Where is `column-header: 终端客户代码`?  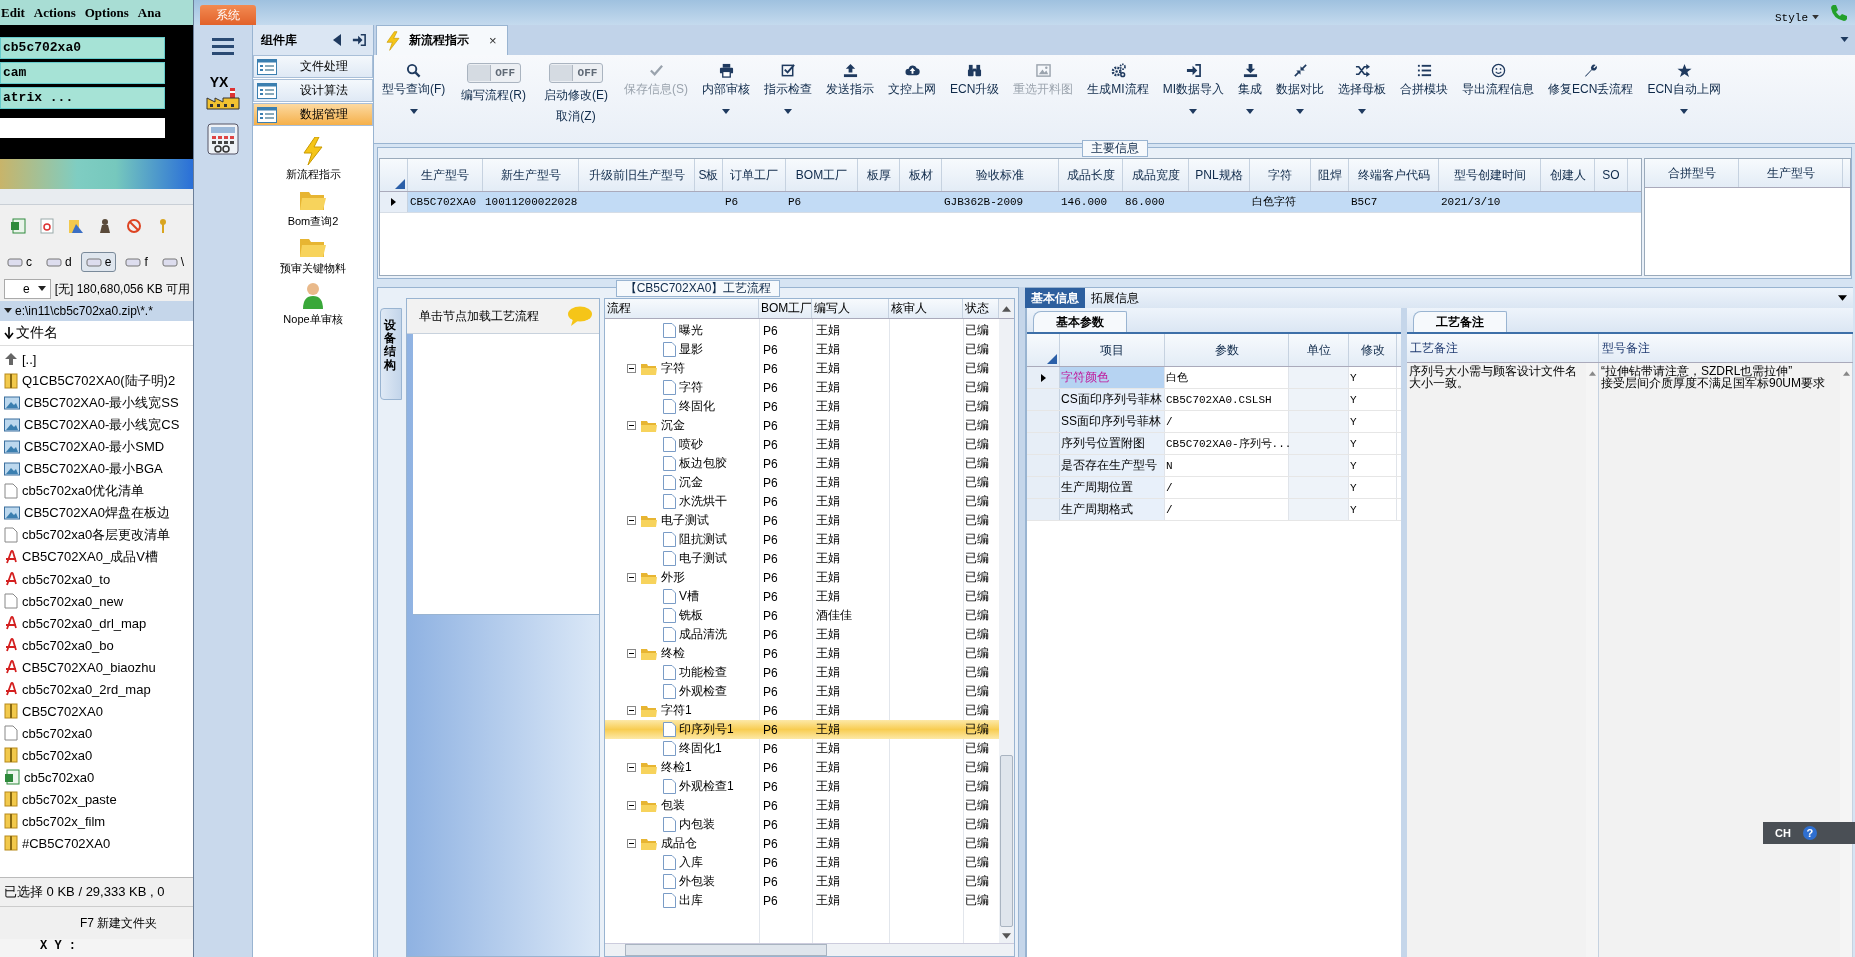 column-header: 终端客户代码 is located at coordinates (1394, 175).